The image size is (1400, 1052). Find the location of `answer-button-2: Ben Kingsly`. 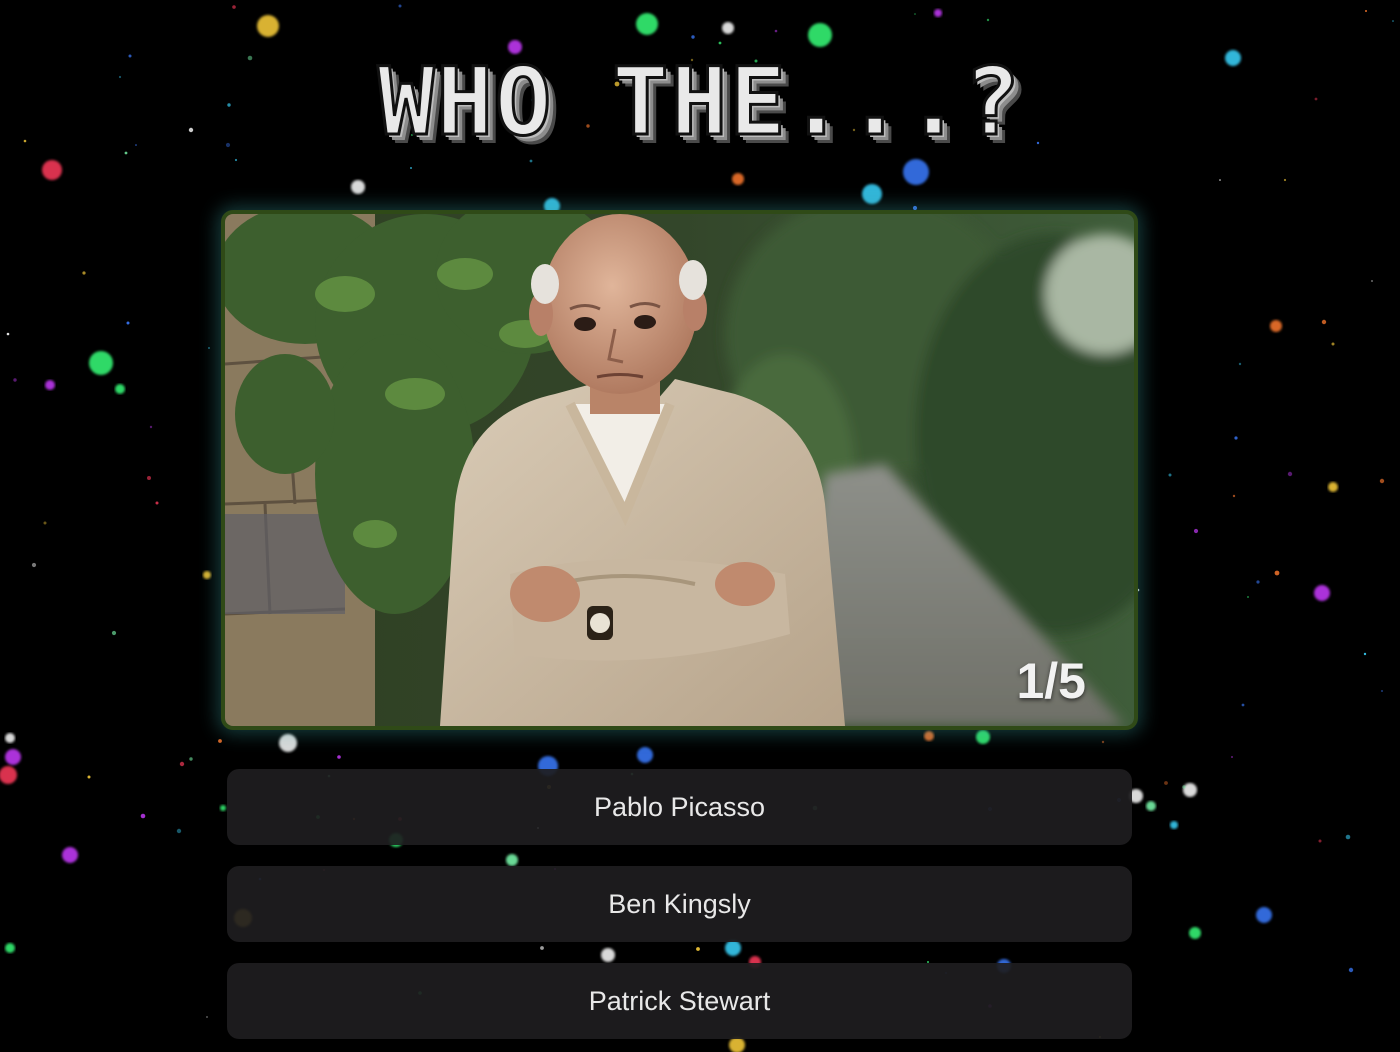

answer-button-2: Ben Kingsly is located at coordinates (679, 904).